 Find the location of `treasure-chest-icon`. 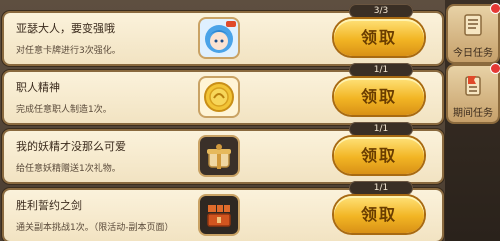

treasure-chest-icon is located at coordinates (219, 215).